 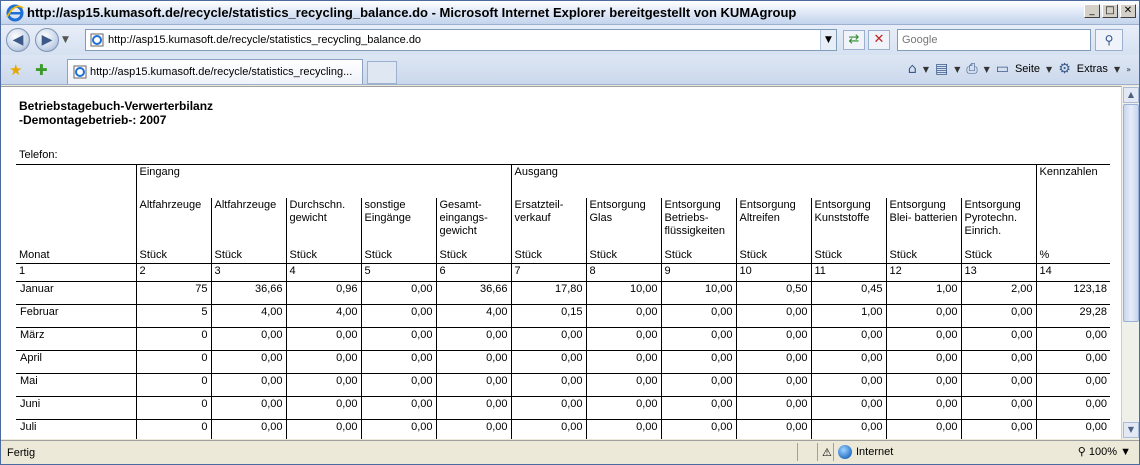 What do you see at coordinates (845, 452) in the screenshot?
I see `globe-icon` at bounding box center [845, 452].